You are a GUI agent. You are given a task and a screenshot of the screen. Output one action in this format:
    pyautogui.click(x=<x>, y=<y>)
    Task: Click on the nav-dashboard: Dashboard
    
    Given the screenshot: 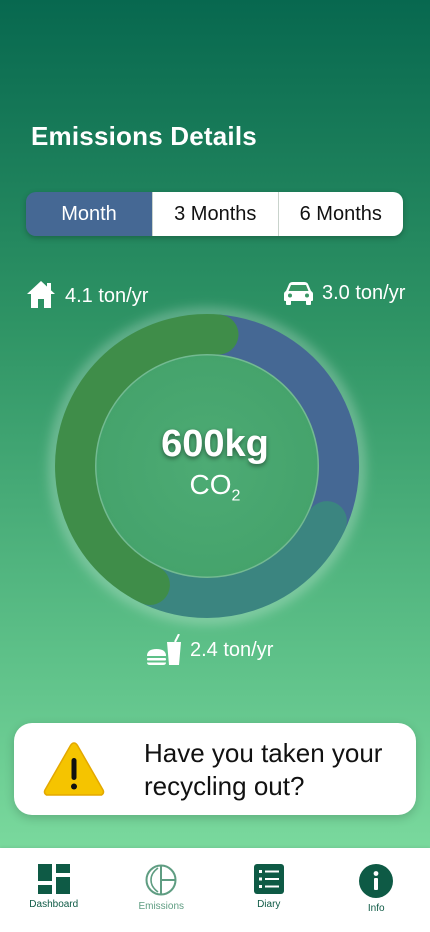 What is the action you would take?
    pyautogui.click(x=54, y=890)
    